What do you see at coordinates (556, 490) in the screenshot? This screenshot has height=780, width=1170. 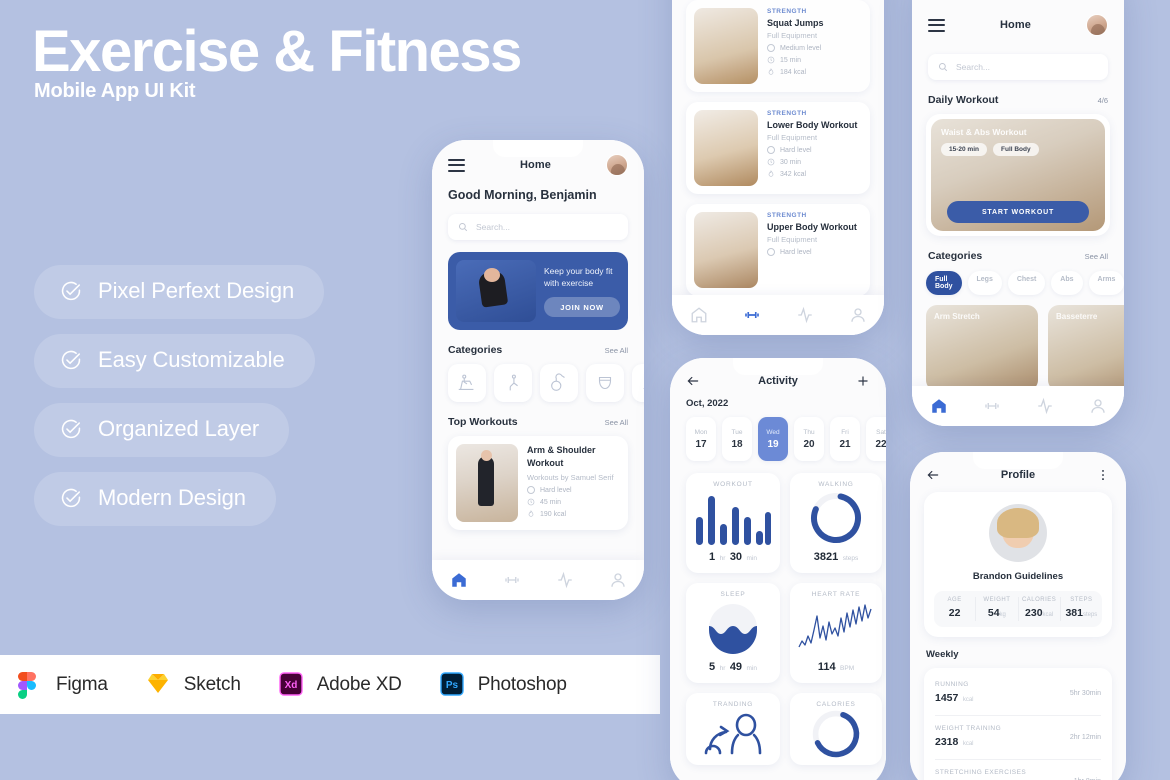 I see `level-label: Hard level` at bounding box center [556, 490].